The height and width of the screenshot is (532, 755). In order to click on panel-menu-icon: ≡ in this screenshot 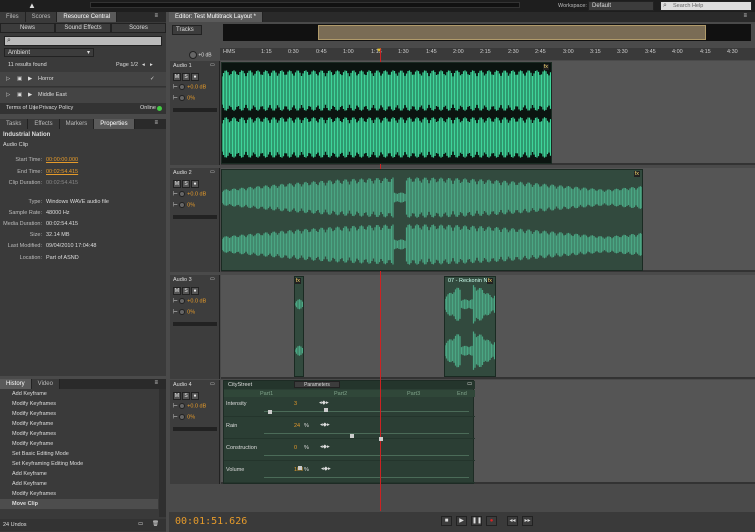, I will do `click(156, 123)`.